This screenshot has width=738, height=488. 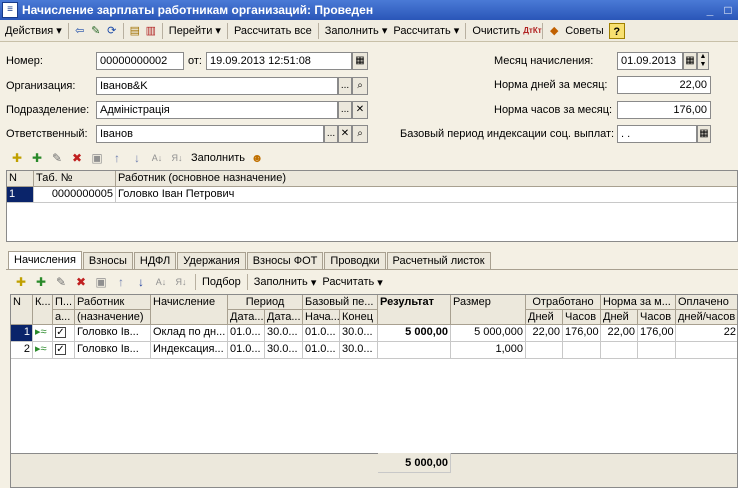 I want to click on col-worker-sub: (назначение), so click(x=113, y=317).